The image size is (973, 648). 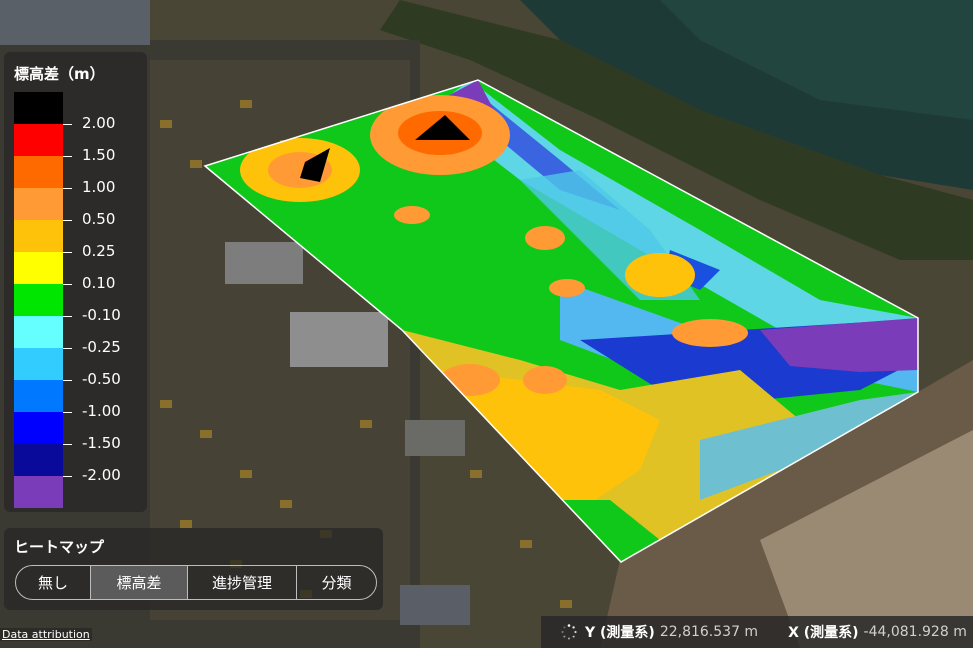 What do you see at coordinates (242, 582) in the screenshot?
I see `heatmap-option-progress: 進捗管理` at bounding box center [242, 582].